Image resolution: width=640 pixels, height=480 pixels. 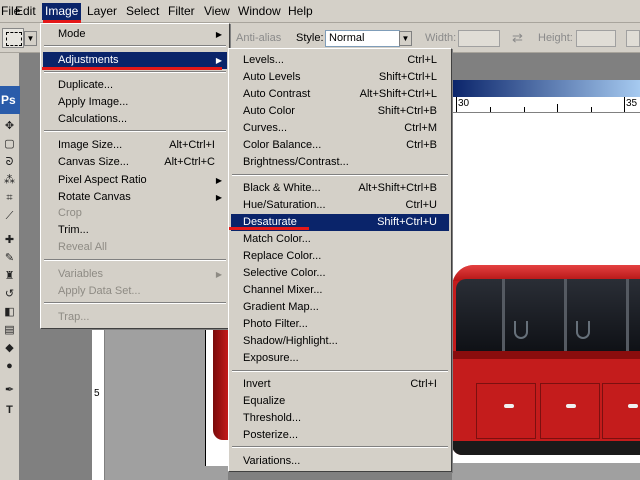 What do you see at coordinates (135, 34) in the screenshot?
I see `menu-item-mode: Mode ▶` at bounding box center [135, 34].